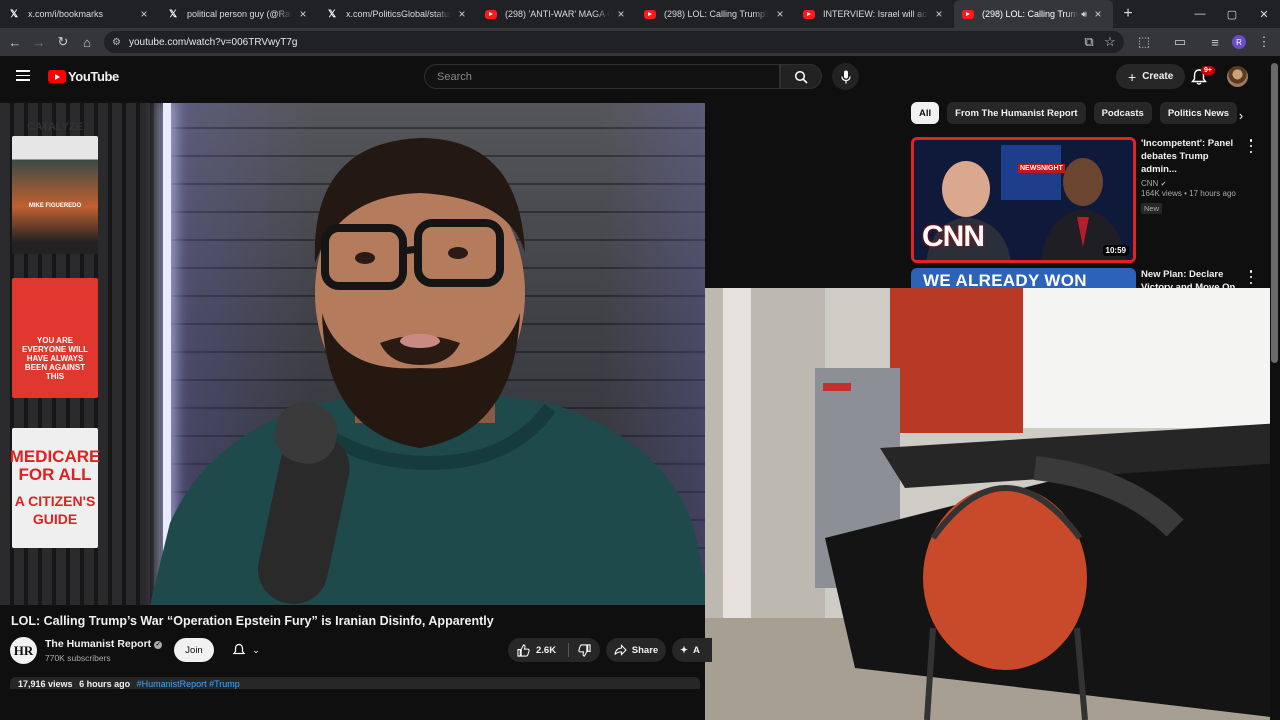  Describe the element at coordinates (1023, 200) in the screenshot. I see `video-thumbnail: CNN NEWSNIGHT 10:59` at that location.